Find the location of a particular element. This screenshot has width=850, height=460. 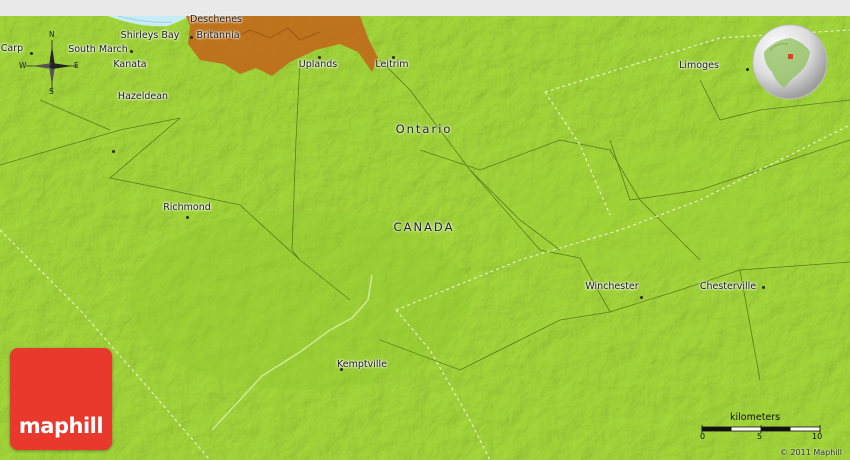

compass-north-label: N is located at coordinates (52, 34).